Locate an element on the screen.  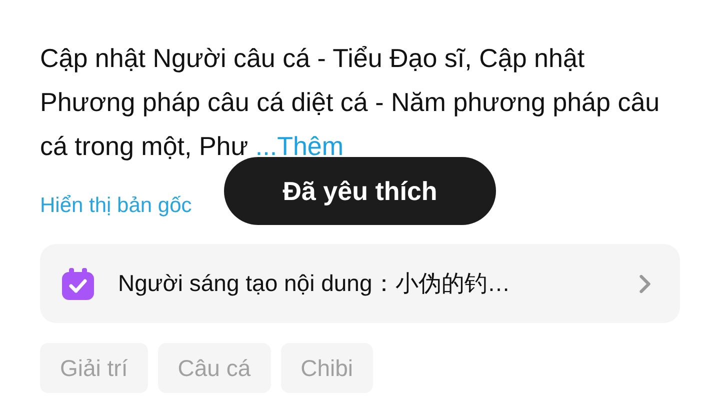
tag-chip: Câu cá is located at coordinates (214, 368).